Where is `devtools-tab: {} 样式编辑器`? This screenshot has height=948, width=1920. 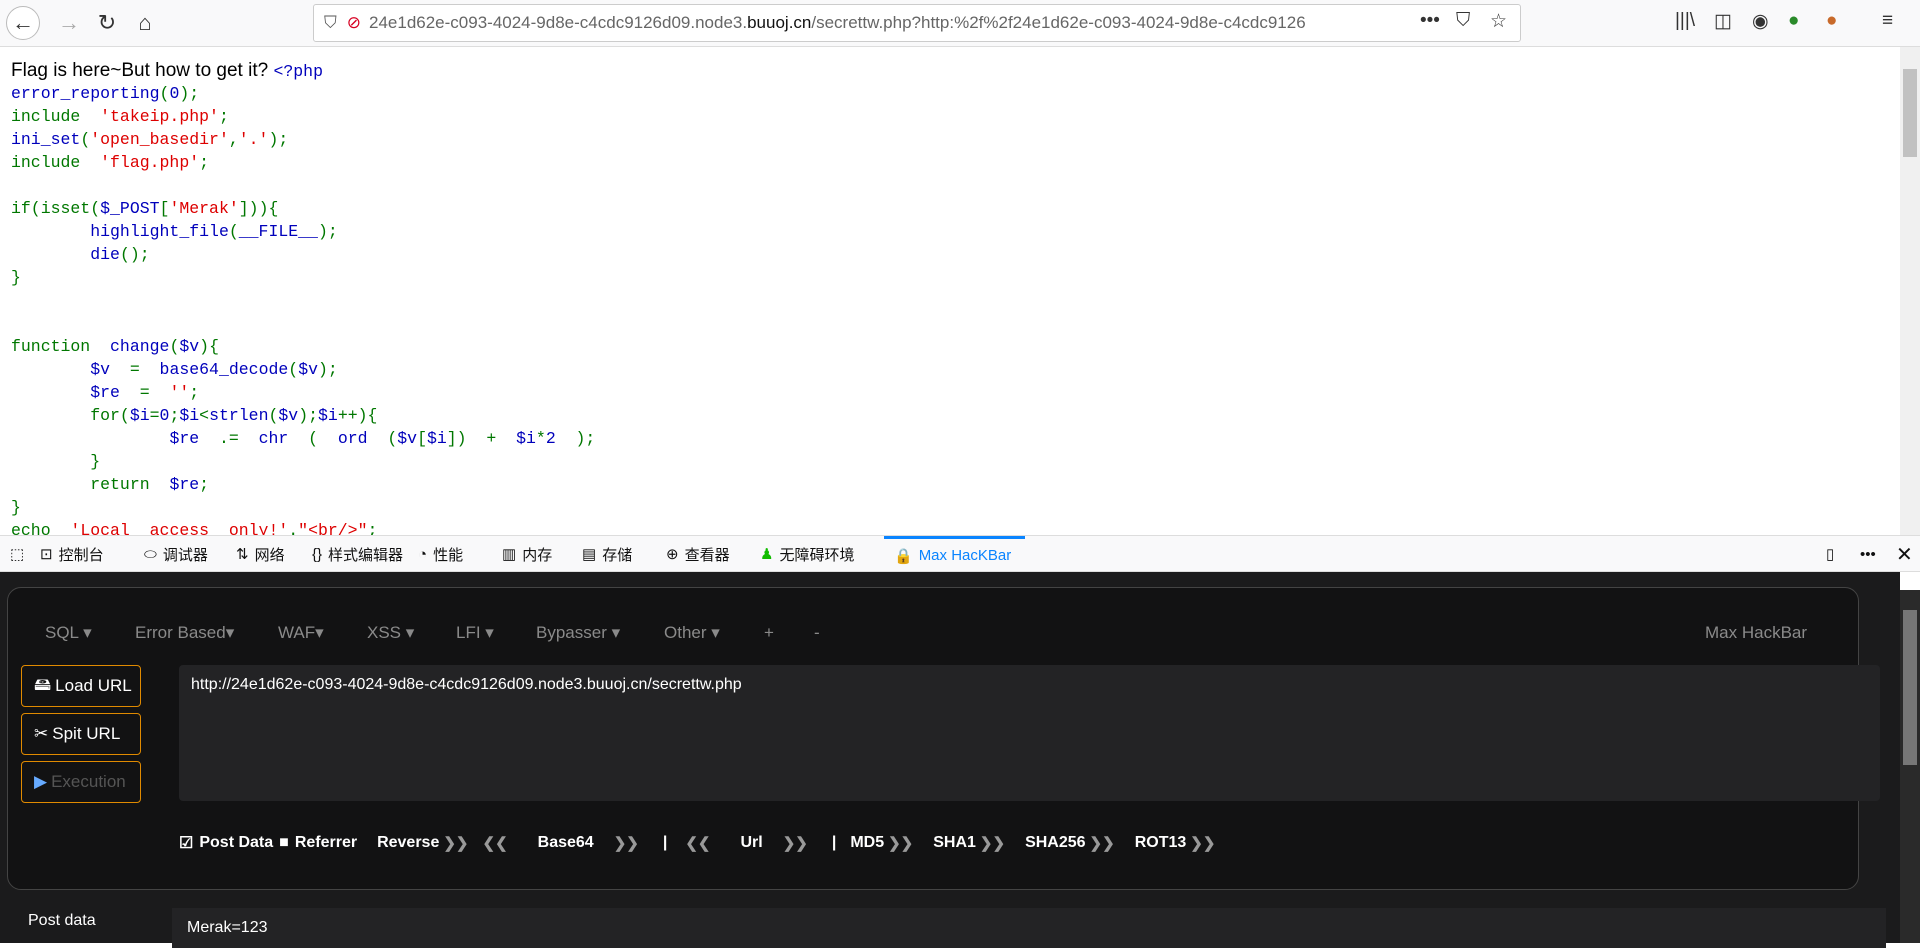
devtools-tab: {} 样式编辑器 is located at coordinates (357, 554).